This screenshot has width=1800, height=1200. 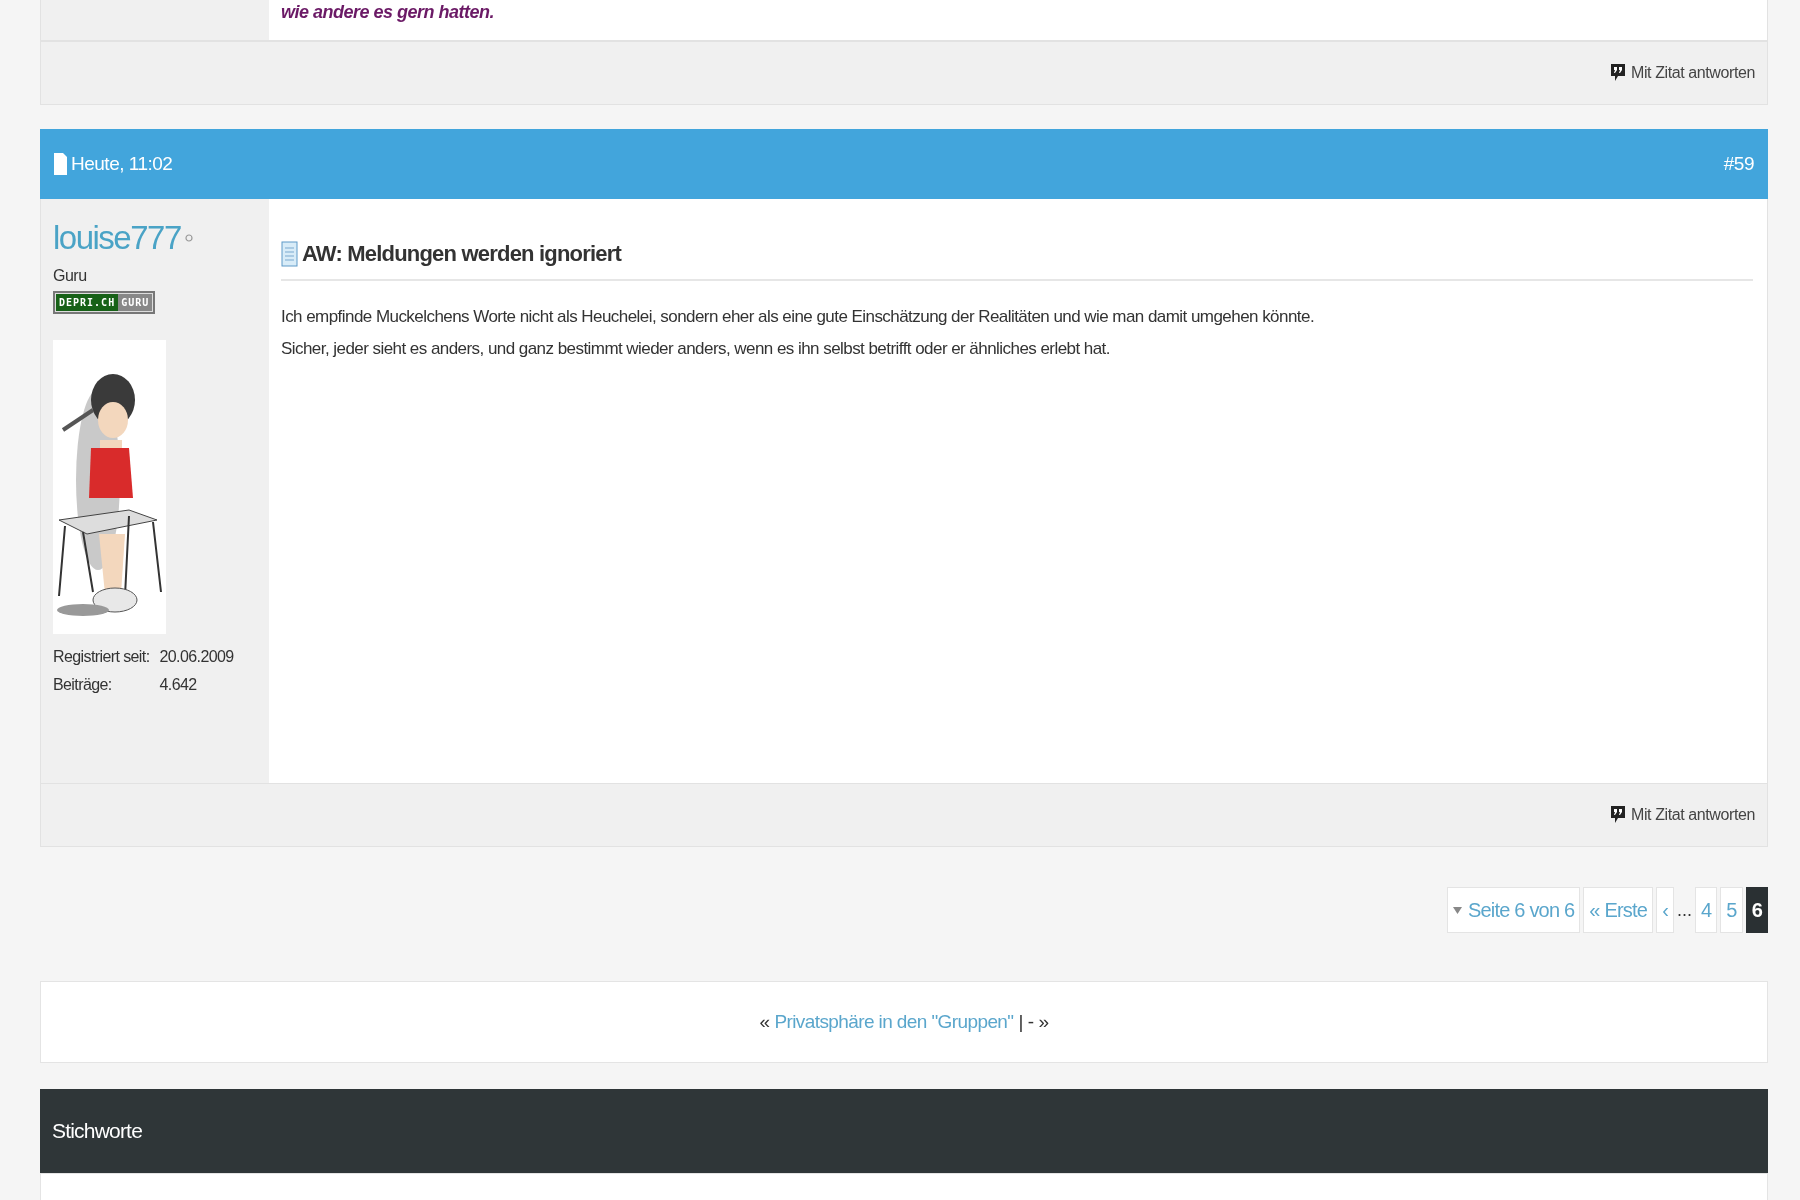 What do you see at coordinates (196, 657) in the screenshot?
I see `stat-value: 20.06.2009` at bounding box center [196, 657].